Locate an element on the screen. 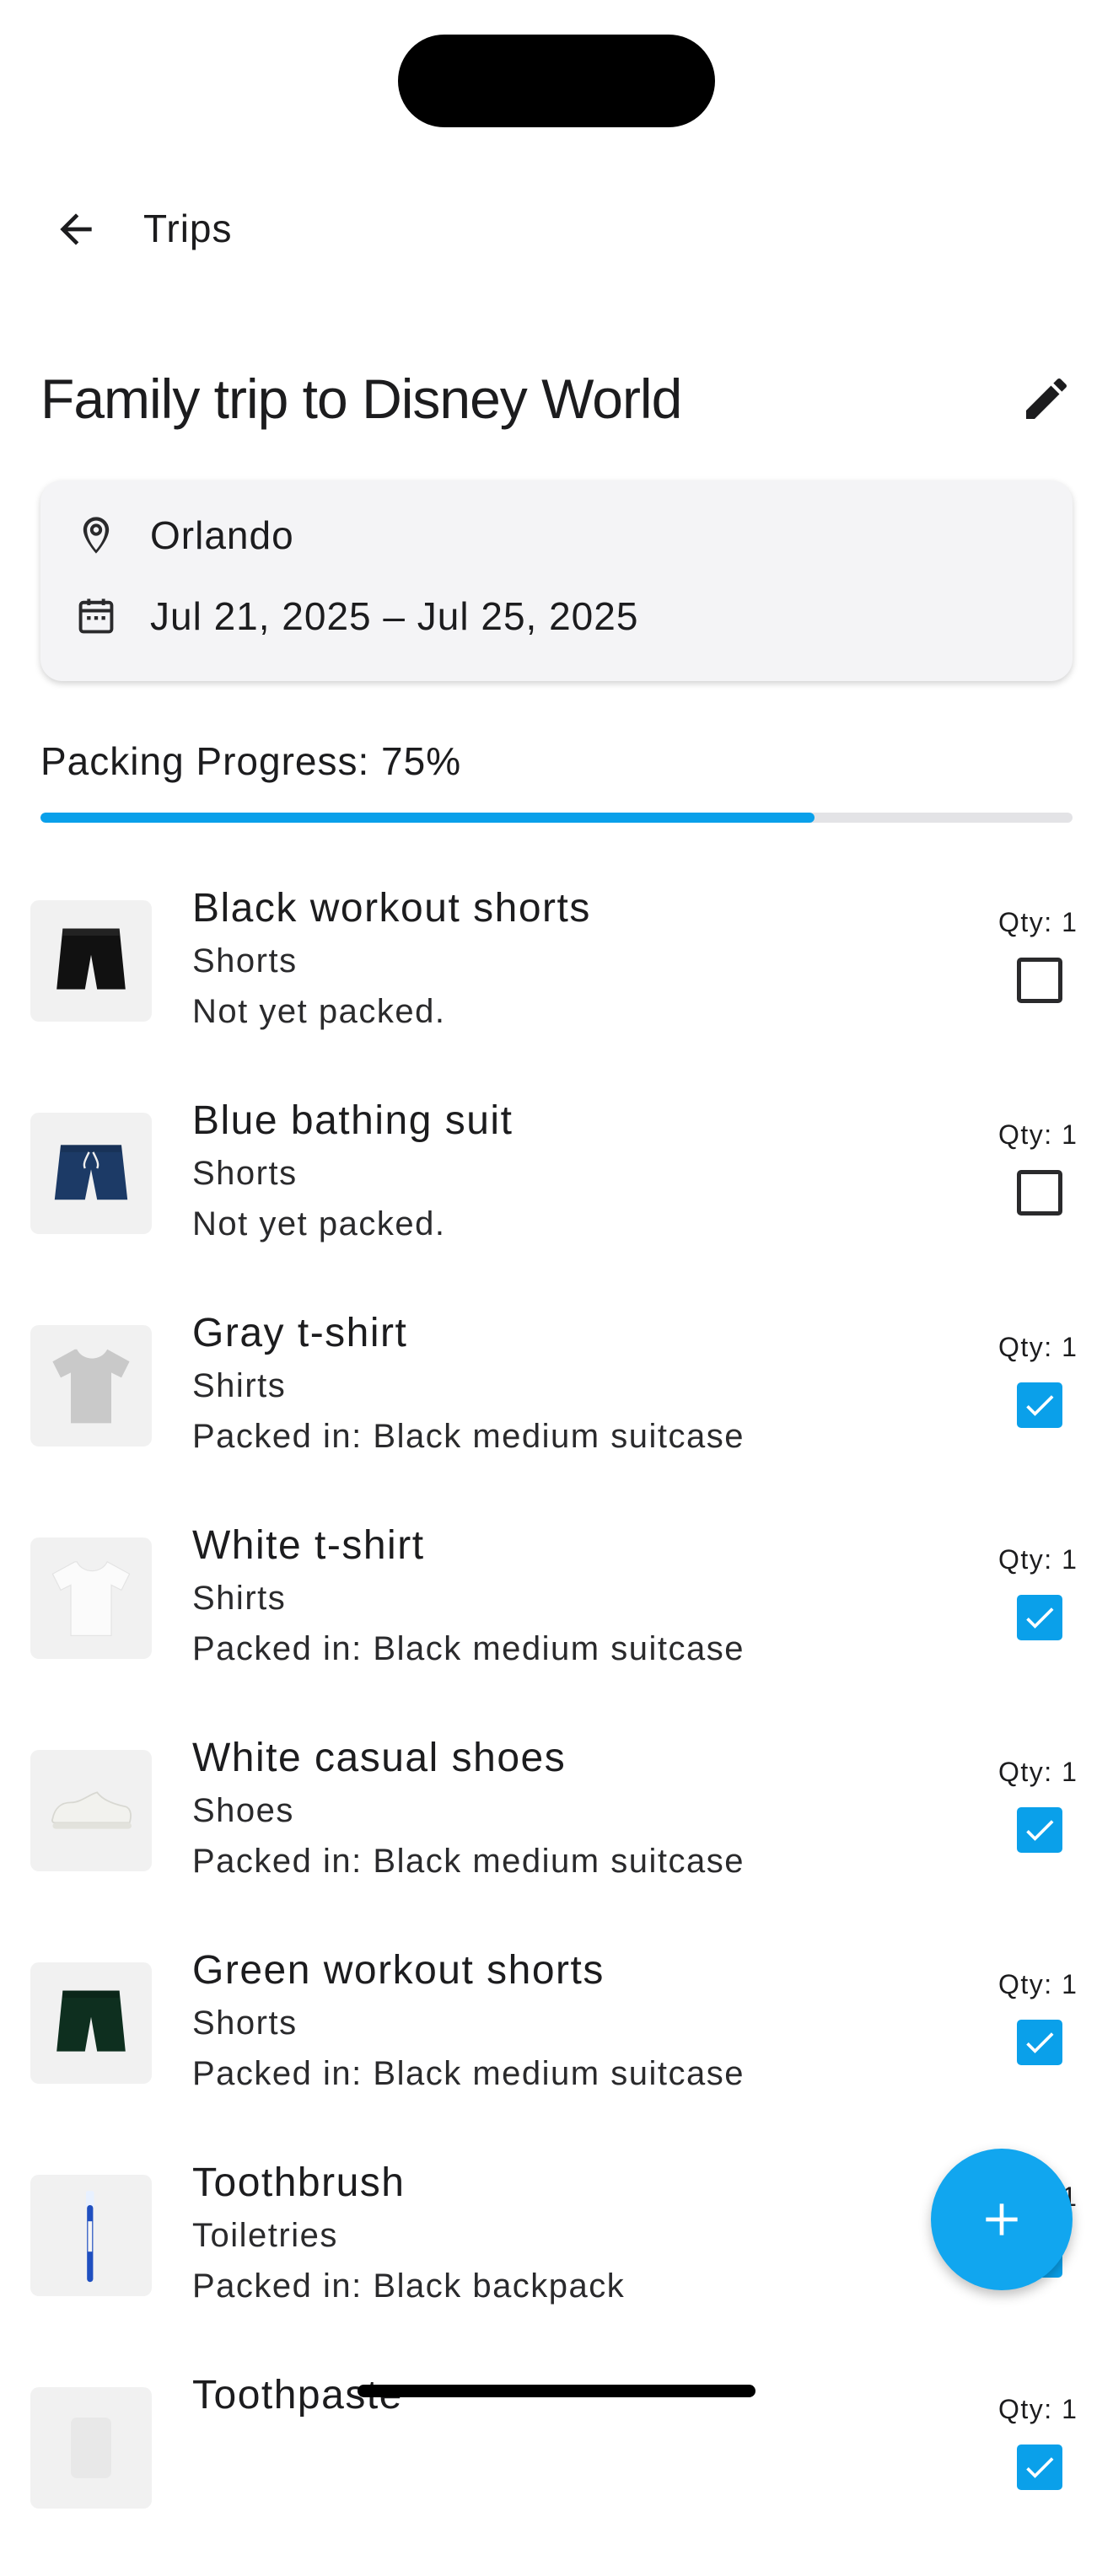 This screenshot has height=2576, width=1113. dynamic-island is located at coordinates (556, 81).